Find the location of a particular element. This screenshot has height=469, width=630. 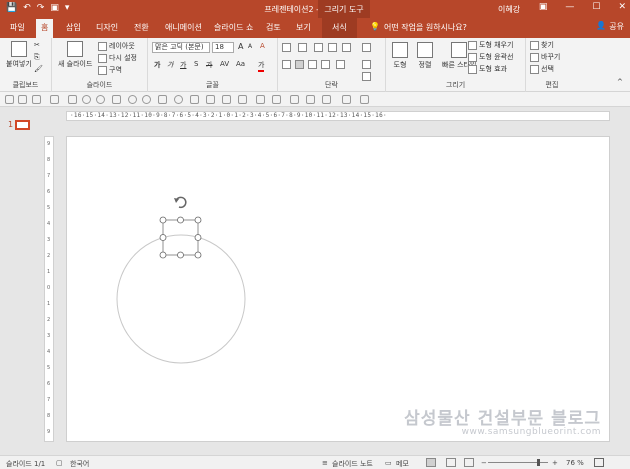

change-case-button: Aa is located at coordinates (240, 64).